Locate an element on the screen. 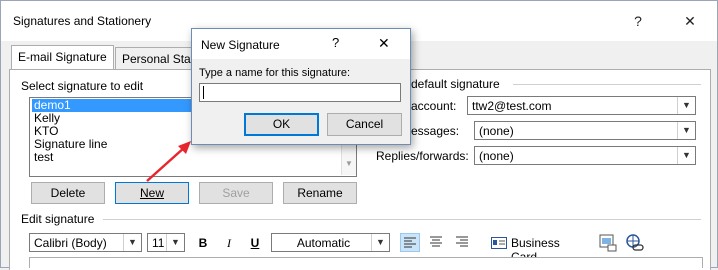  window-title: Signatures and Stationery is located at coordinates (82, 21).